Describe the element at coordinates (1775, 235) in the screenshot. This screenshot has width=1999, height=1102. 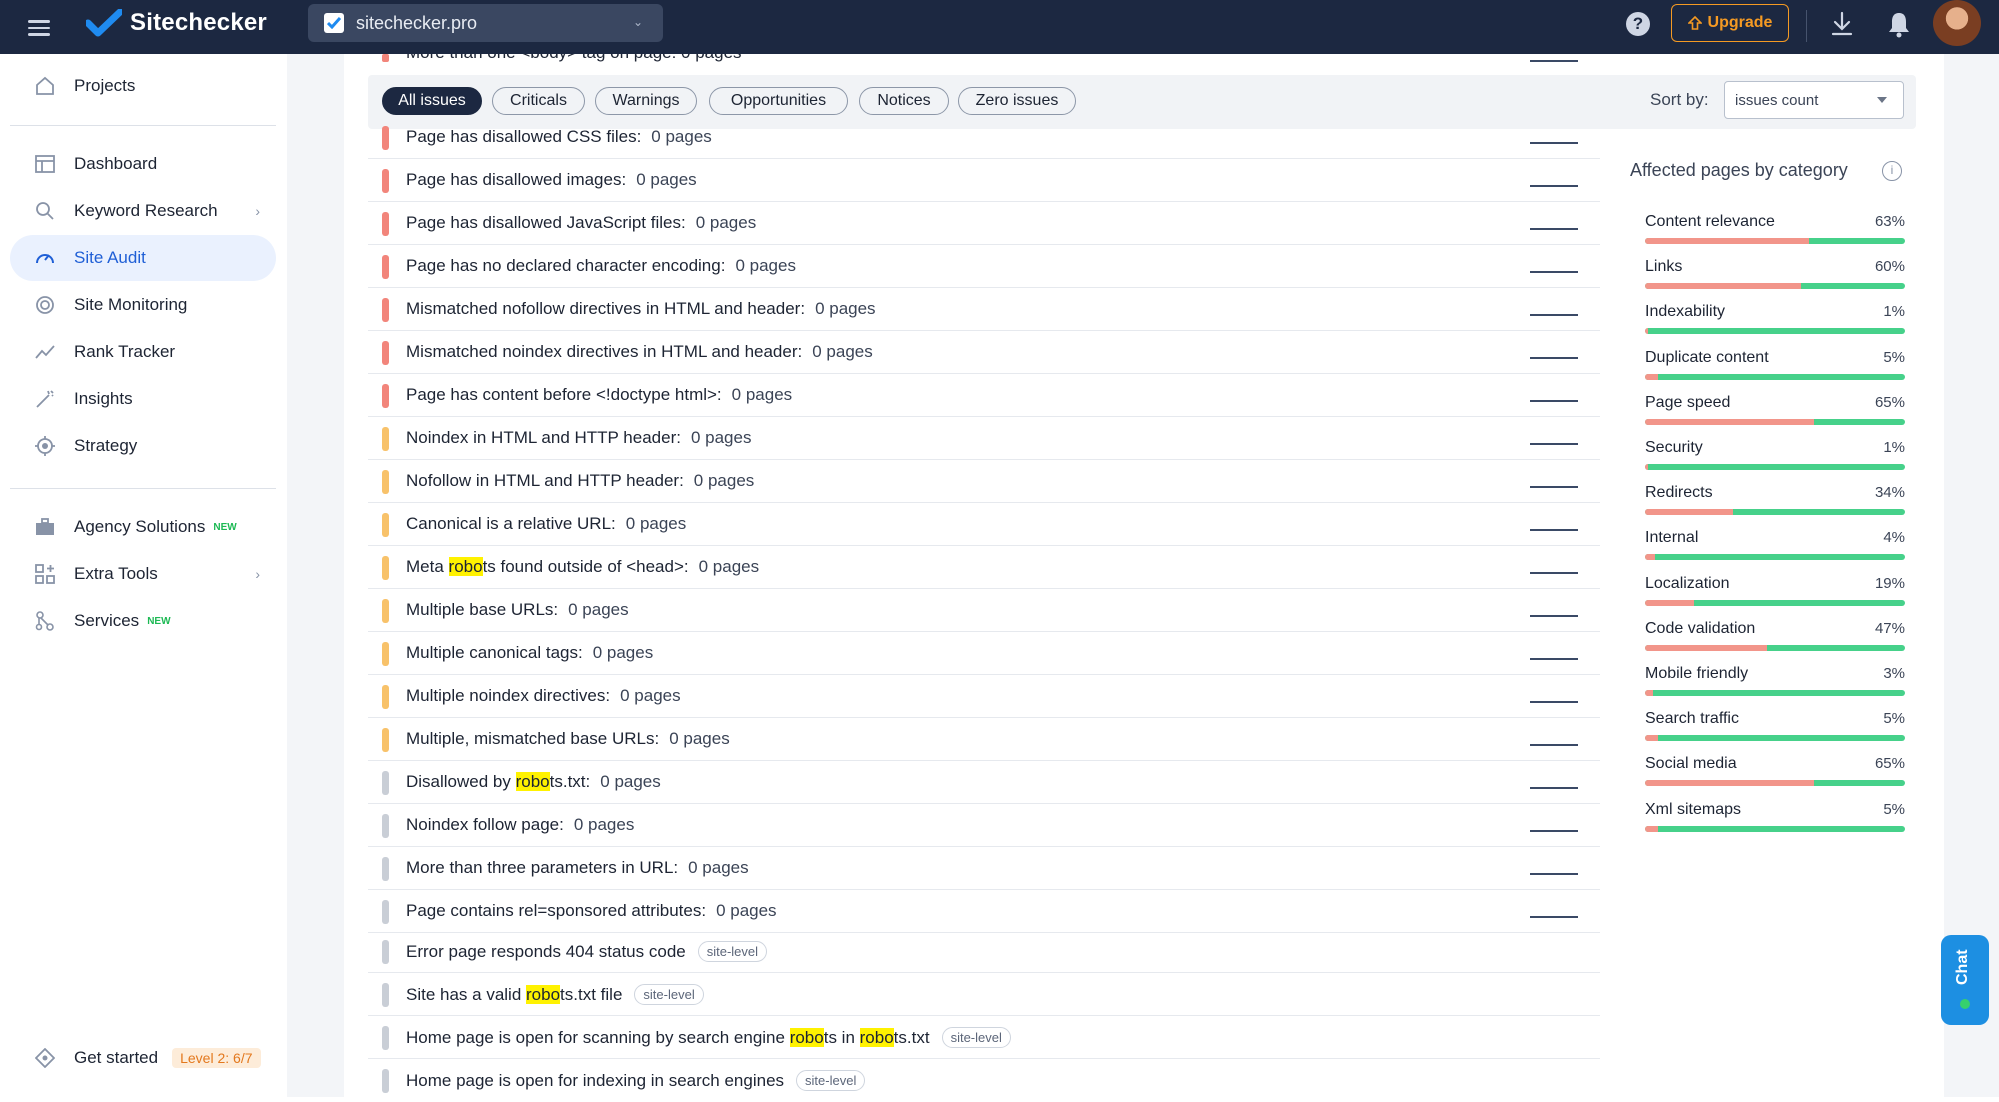
I see `category-item: Content relevance 63%` at that location.